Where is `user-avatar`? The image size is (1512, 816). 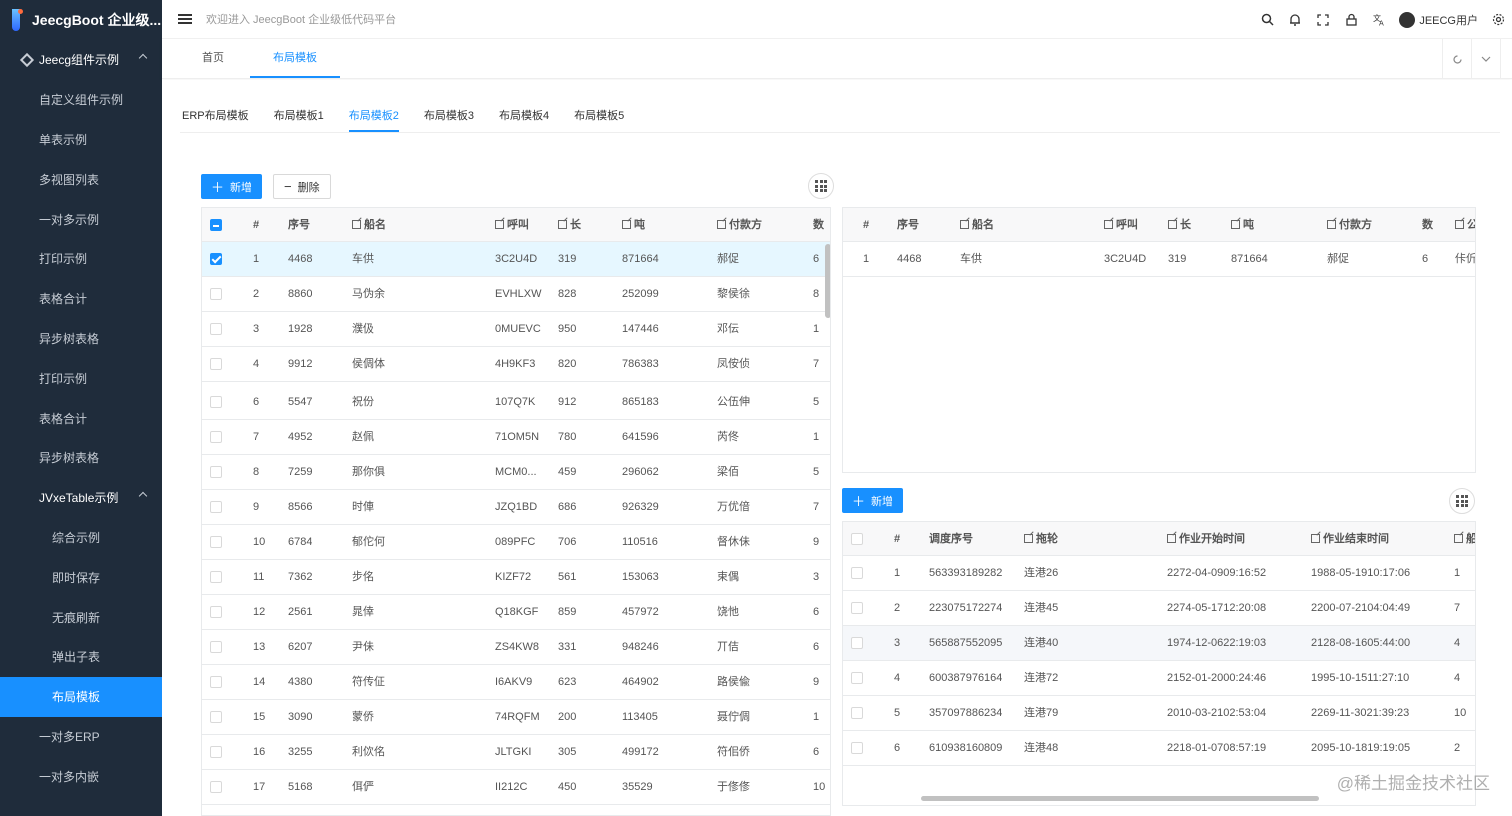 user-avatar is located at coordinates (1407, 19).